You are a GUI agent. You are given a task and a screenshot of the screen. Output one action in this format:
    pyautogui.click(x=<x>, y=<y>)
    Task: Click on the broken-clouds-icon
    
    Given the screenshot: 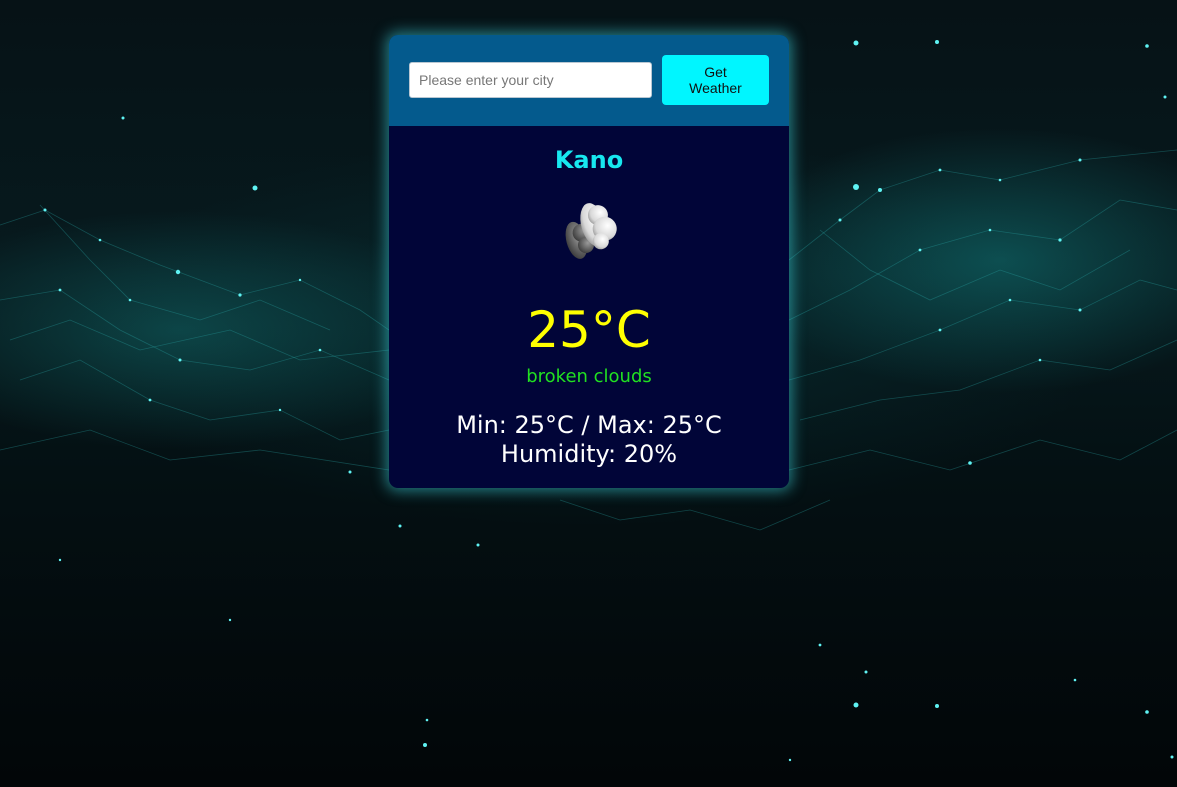 What is the action you would take?
    pyautogui.click(x=589, y=237)
    